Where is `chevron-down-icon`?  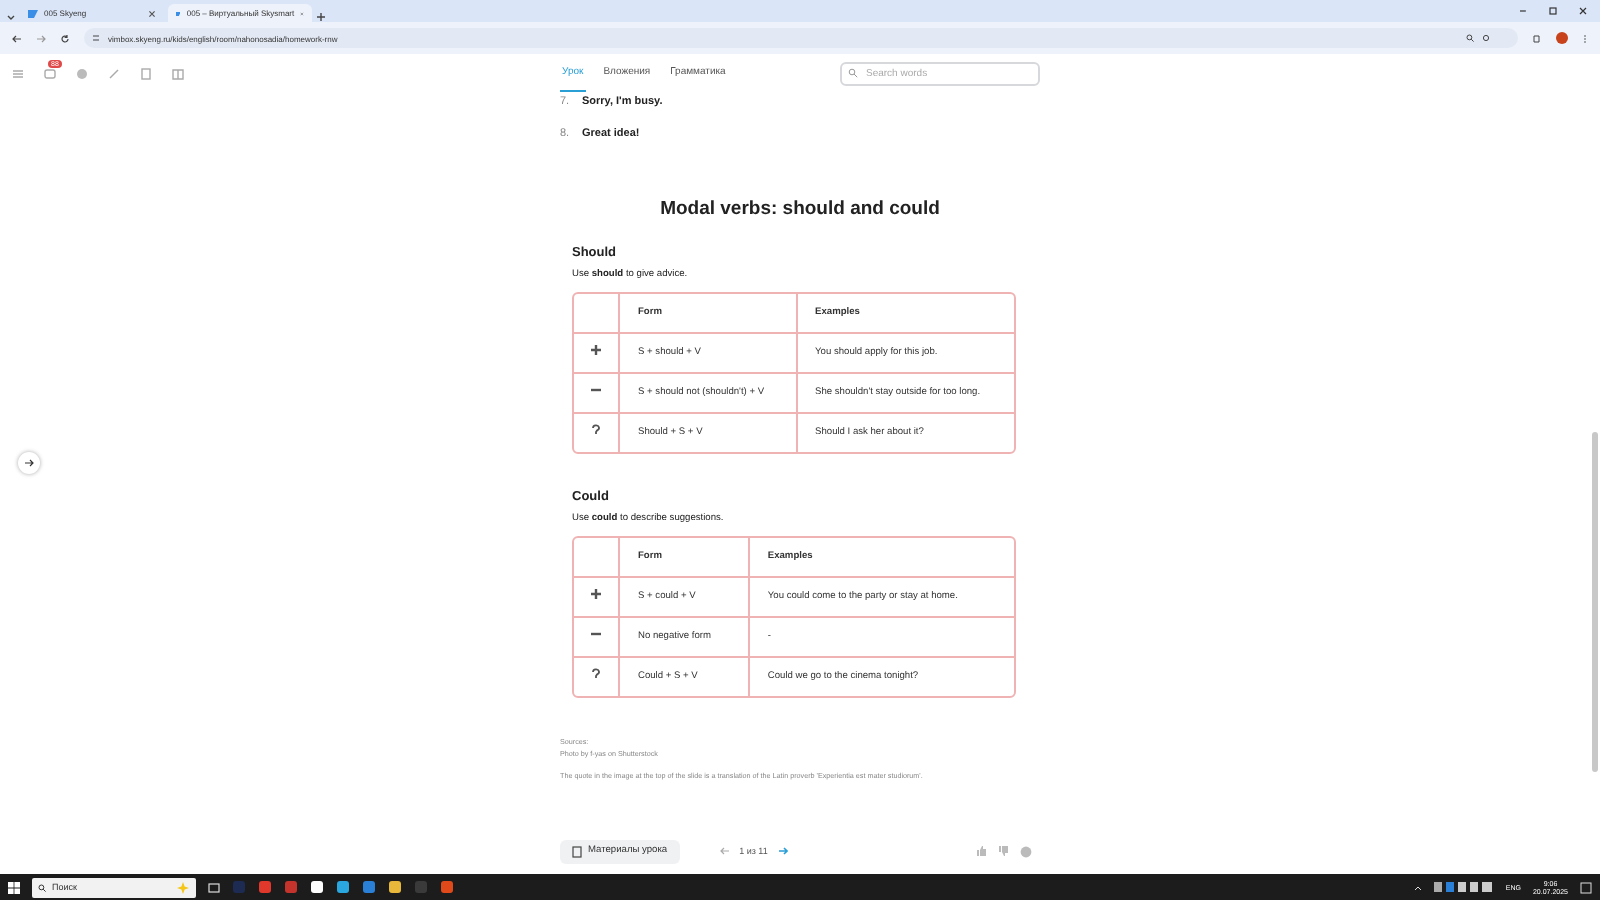 chevron-down-icon is located at coordinates (11, 17).